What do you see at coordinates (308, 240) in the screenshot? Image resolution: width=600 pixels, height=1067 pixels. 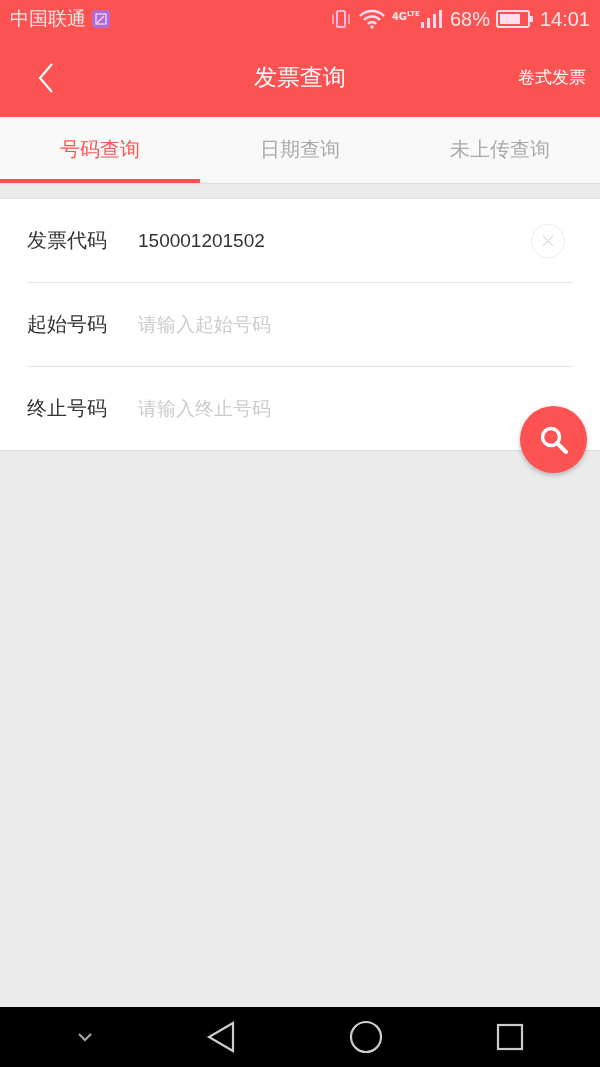 I see `input-field: 150001201502` at bounding box center [308, 240].